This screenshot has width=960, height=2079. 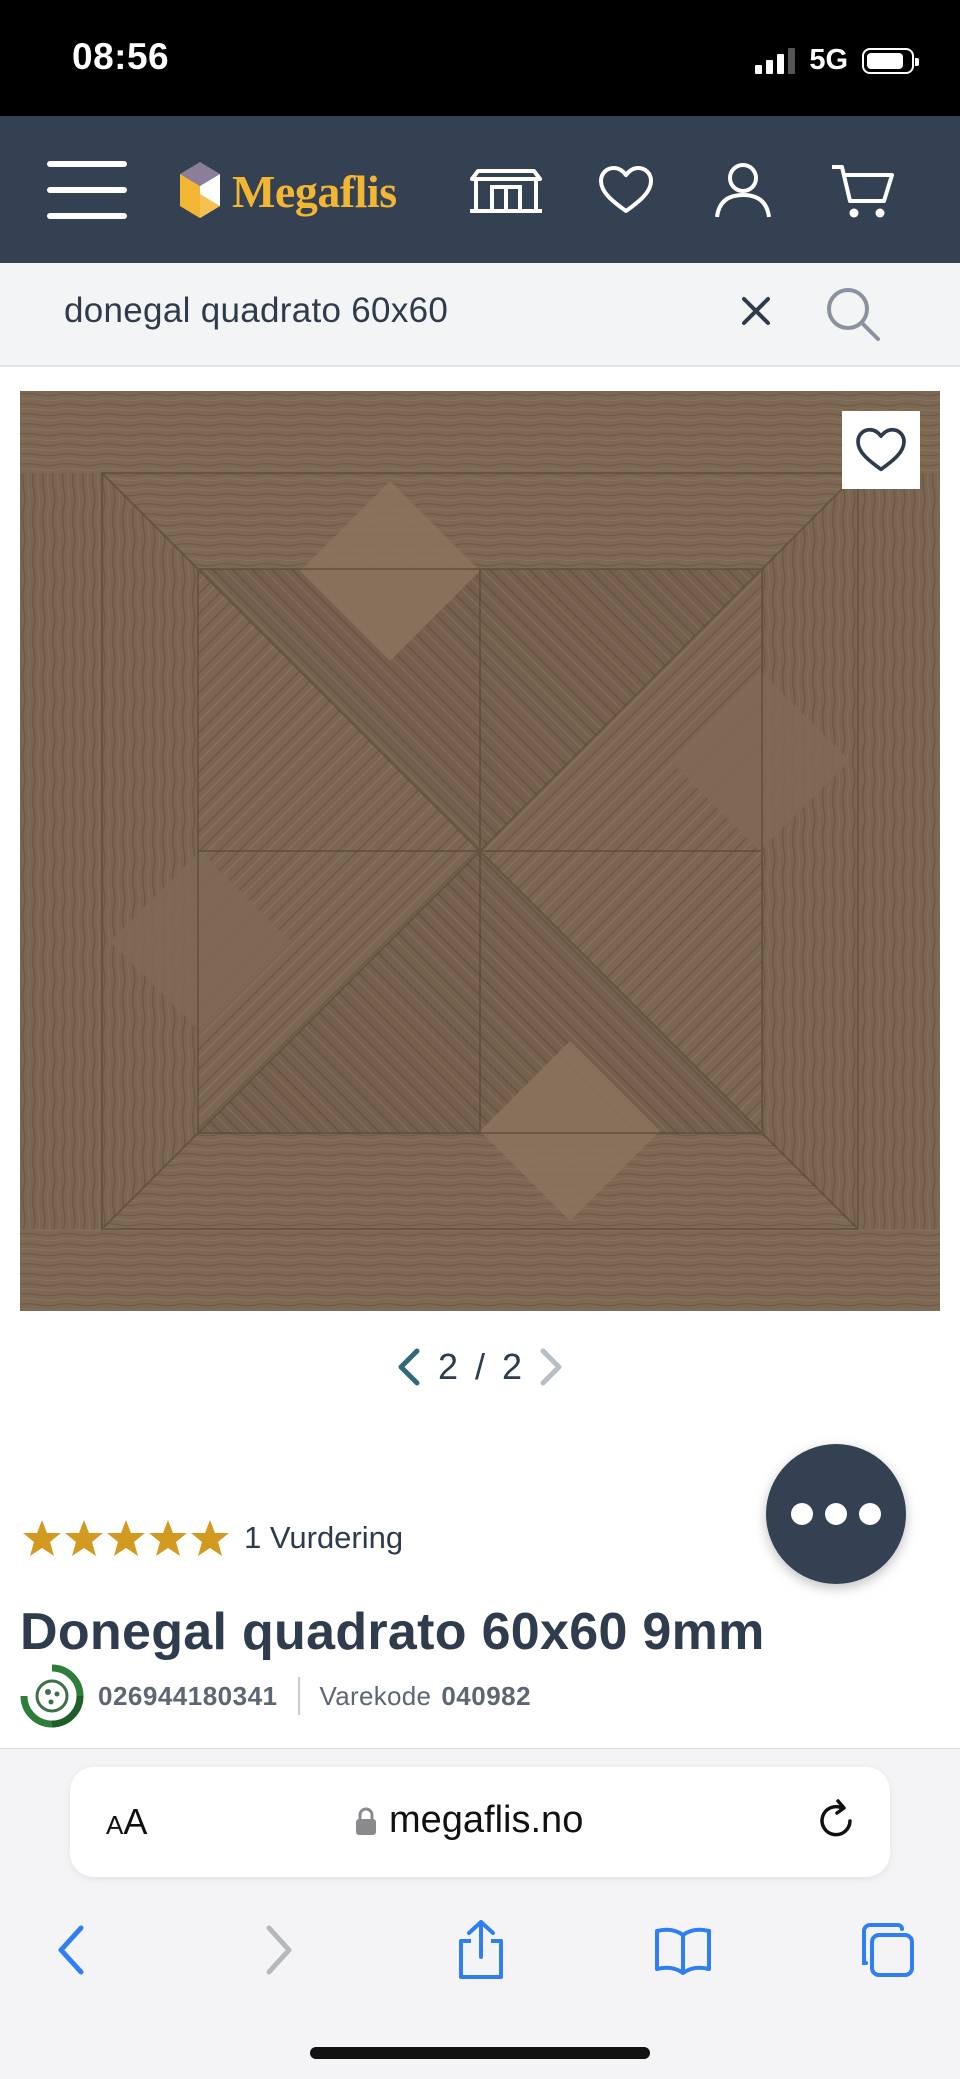 I want to click on home-indicator, so click(x=480, y=2053).